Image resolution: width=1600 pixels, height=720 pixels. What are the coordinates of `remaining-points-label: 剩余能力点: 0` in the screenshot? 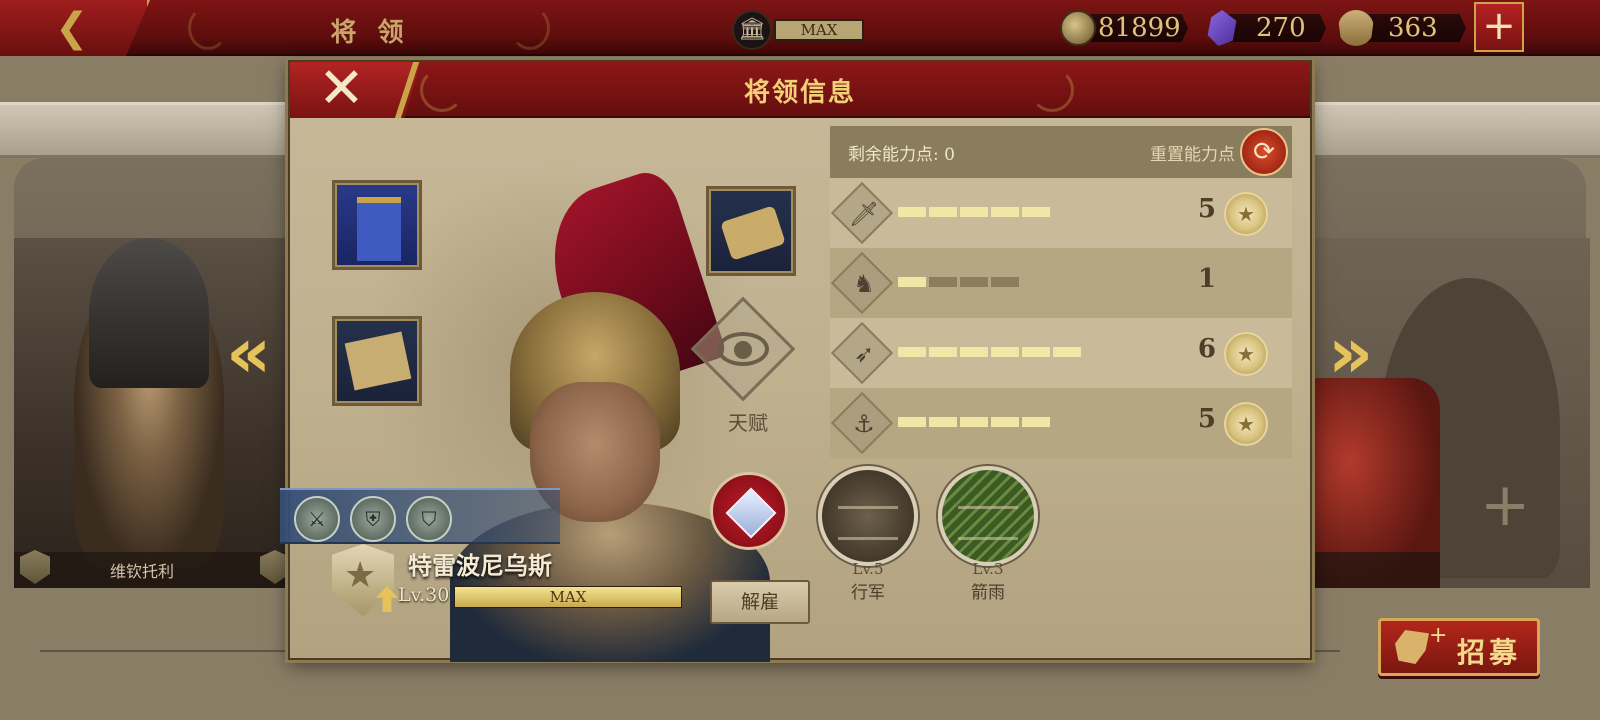 It's located at (901, 155).